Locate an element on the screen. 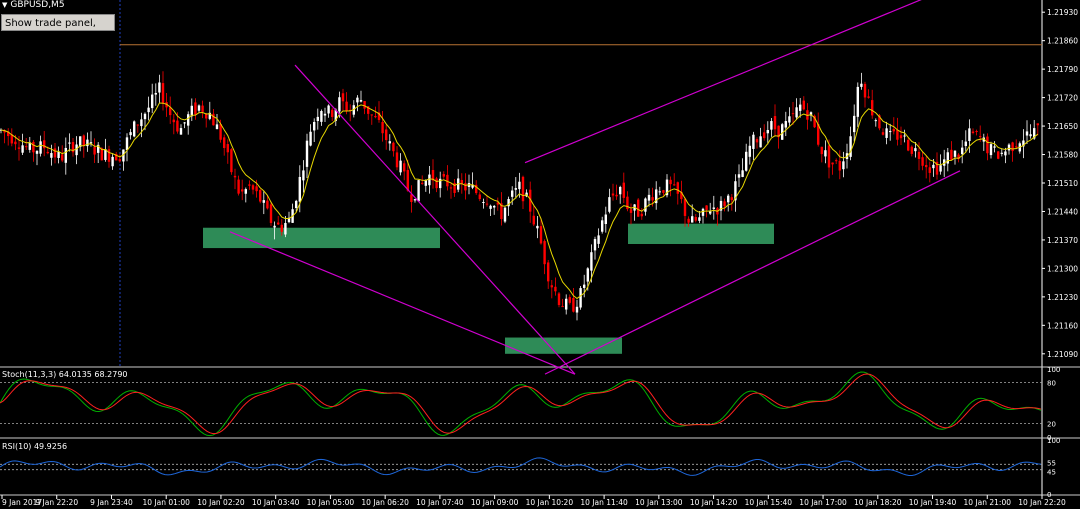  x-tick-label: 10 Jan 22:20 is located at coordinates (1042, 502).